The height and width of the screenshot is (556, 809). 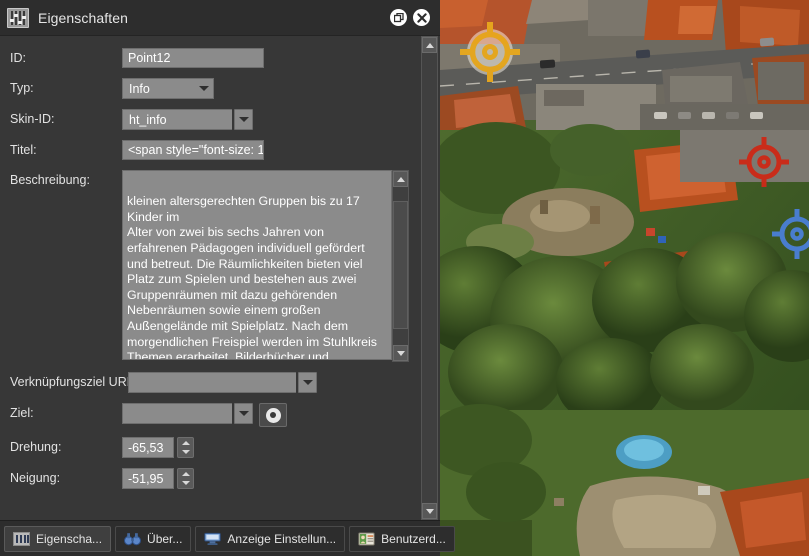 I want to click on skin-id-dropdown: ht_info, so click(x=187, y=119).